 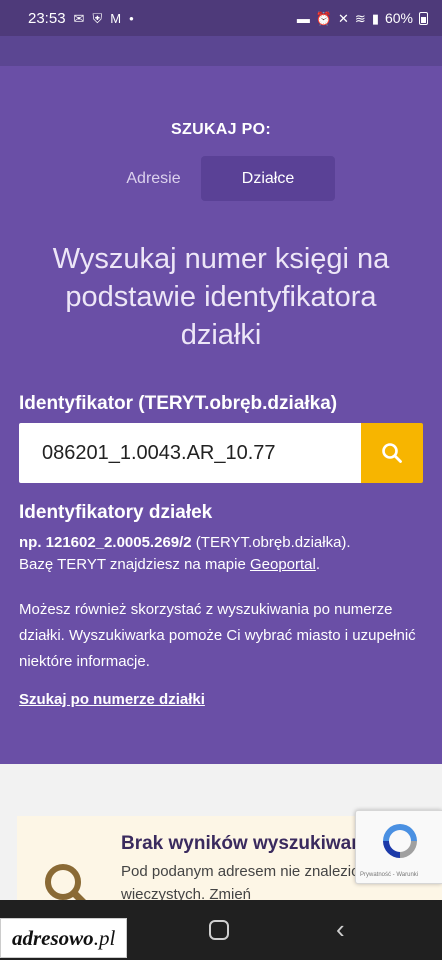 I want to click on identifiers-title: Identyfikatory działek, so click(x=116, y=512).